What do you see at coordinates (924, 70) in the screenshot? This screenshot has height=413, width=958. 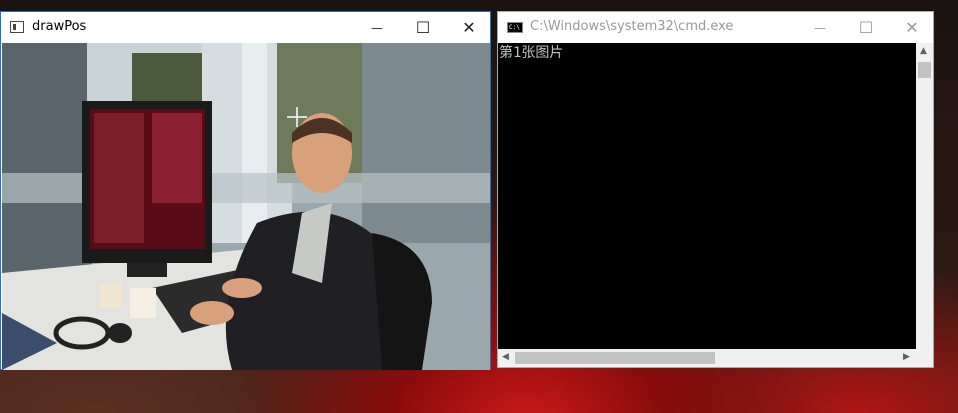 I see `vertical-scroll-thumb` at bounding box center [924, 70].